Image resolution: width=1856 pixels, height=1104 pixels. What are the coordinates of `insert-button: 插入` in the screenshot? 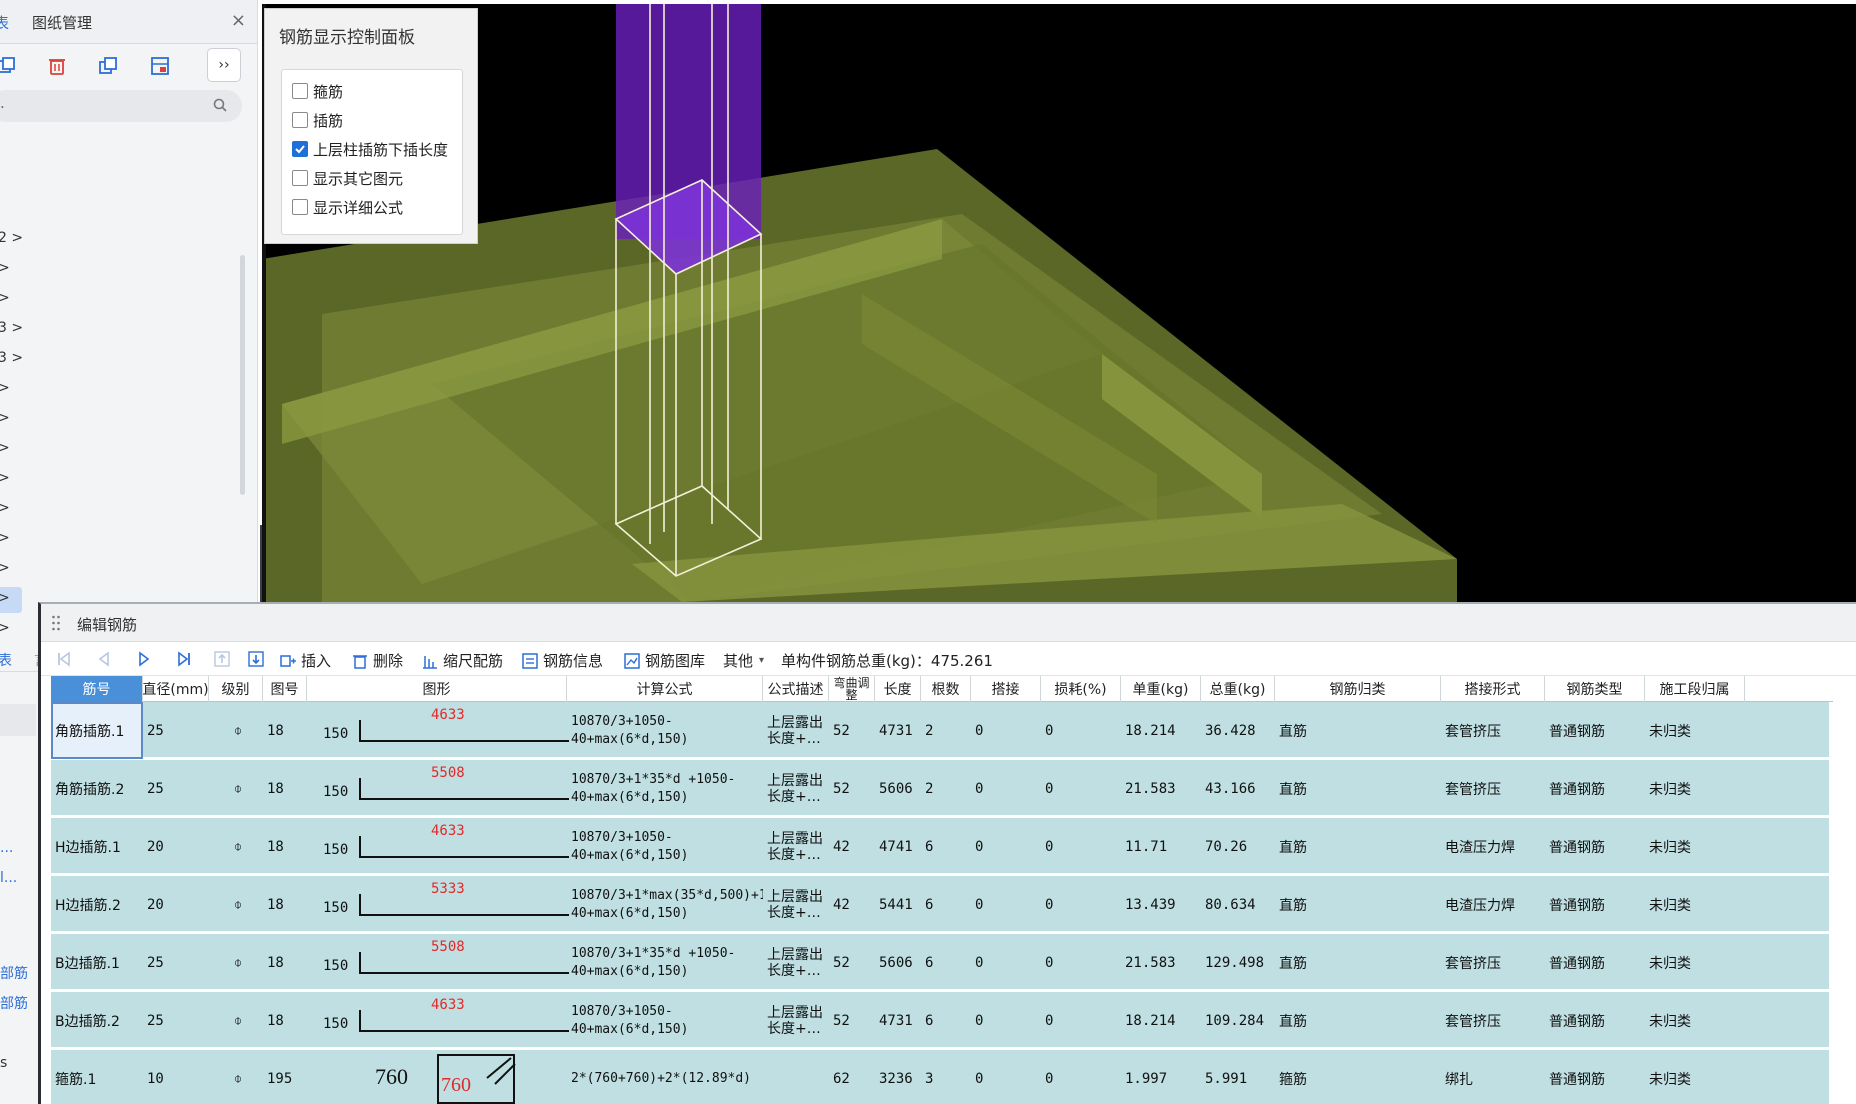 It's located at (305, 660).